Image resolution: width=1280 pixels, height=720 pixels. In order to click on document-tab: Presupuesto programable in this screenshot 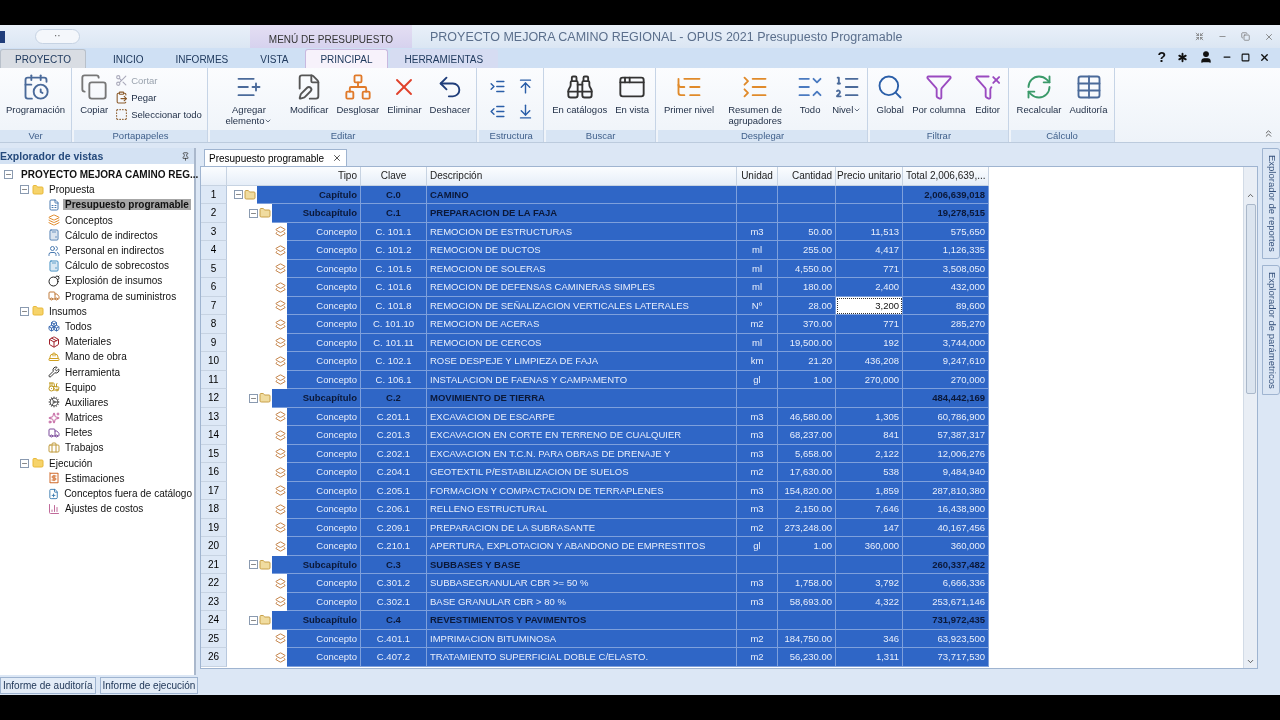, I will do `click(276, 157)`.